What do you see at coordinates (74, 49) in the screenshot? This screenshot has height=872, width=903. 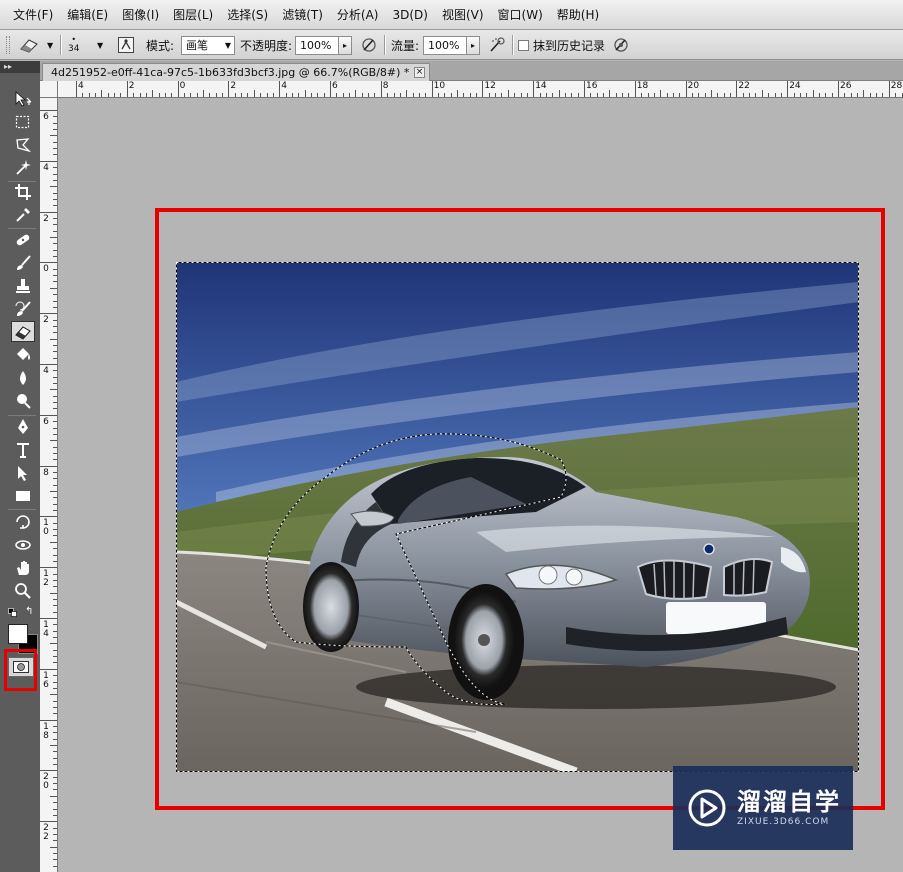 I see `brush-size: 34` at bounding box center [74, 49].